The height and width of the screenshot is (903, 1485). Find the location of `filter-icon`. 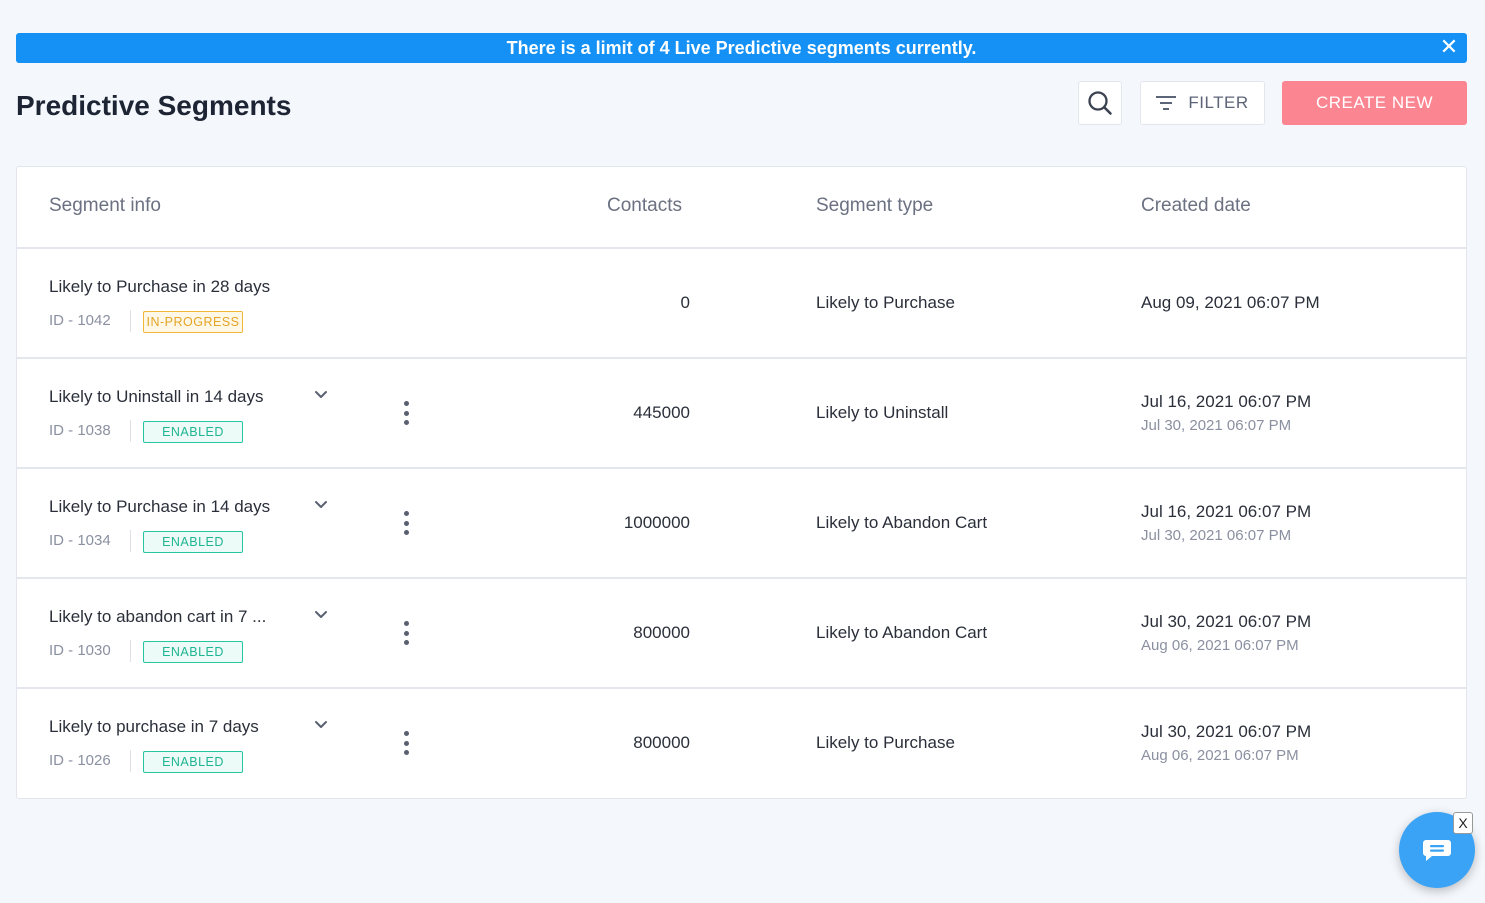

filter-icon is located at coordinates (1166, 103).